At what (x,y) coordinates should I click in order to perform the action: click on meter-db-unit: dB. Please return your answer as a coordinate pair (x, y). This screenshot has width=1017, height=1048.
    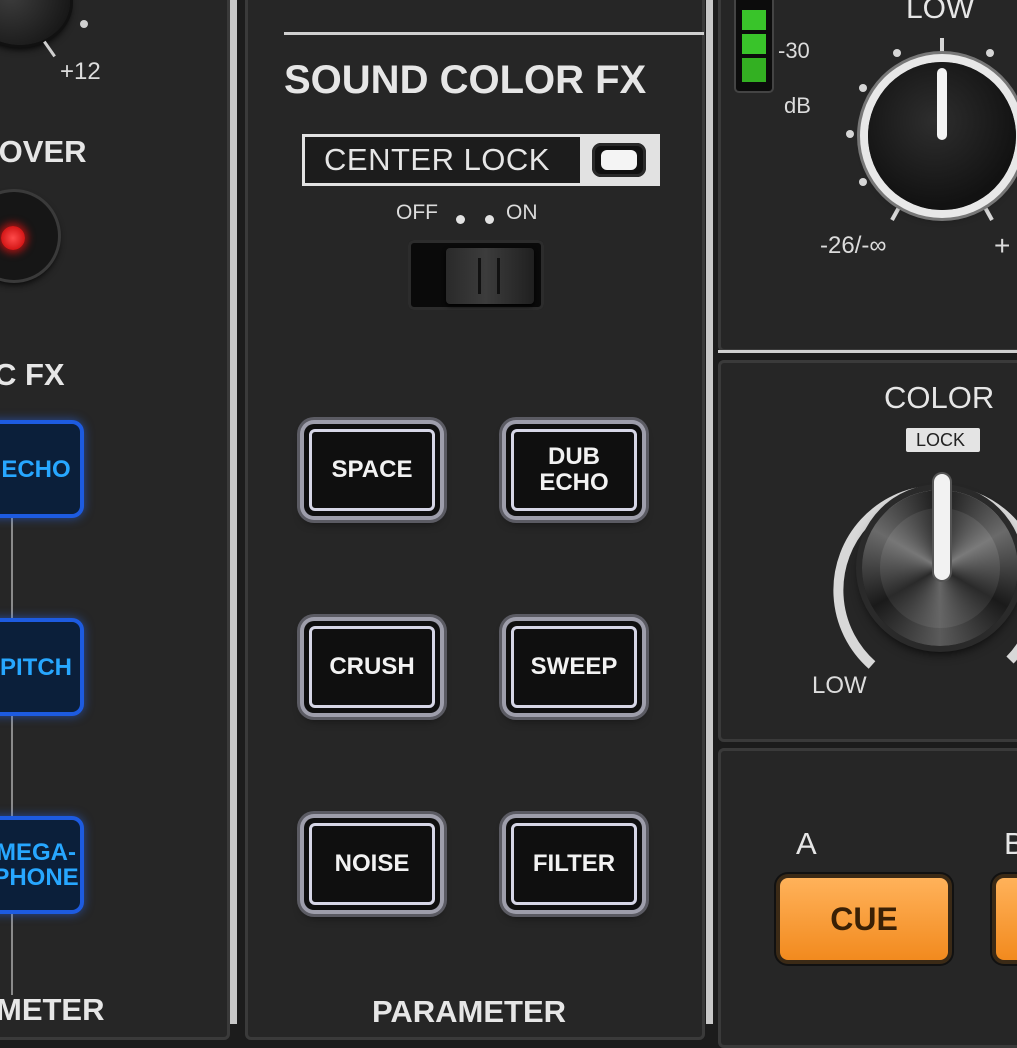
    Looking at the image, I should click on (797, 105).